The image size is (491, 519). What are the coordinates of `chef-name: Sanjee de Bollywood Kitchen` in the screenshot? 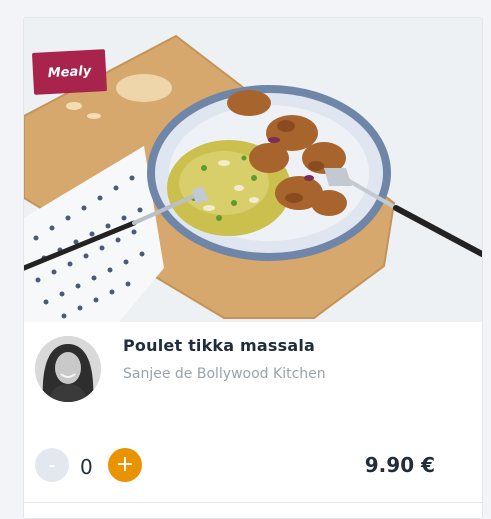 It's located at (224, 374).